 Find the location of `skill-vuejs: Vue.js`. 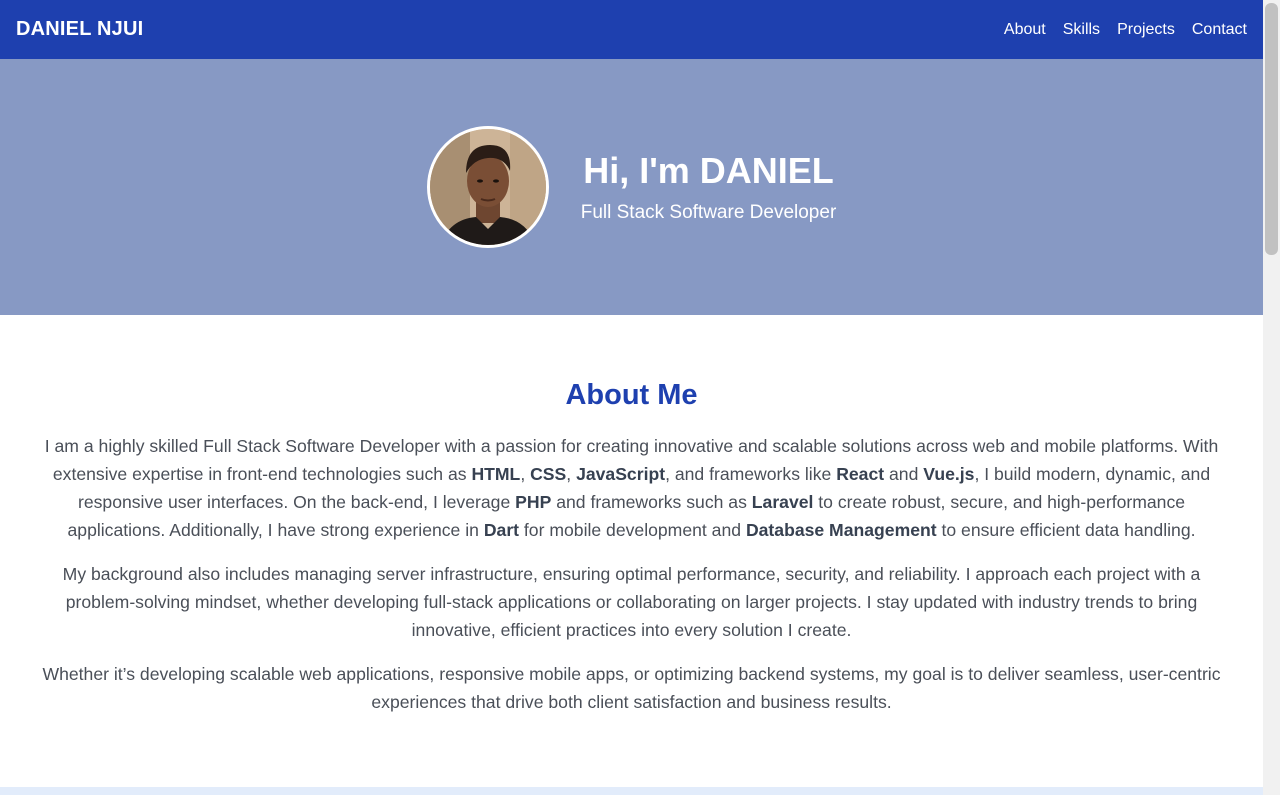

skill-vuejs: Vue.js is located at coordinates (949, 474).